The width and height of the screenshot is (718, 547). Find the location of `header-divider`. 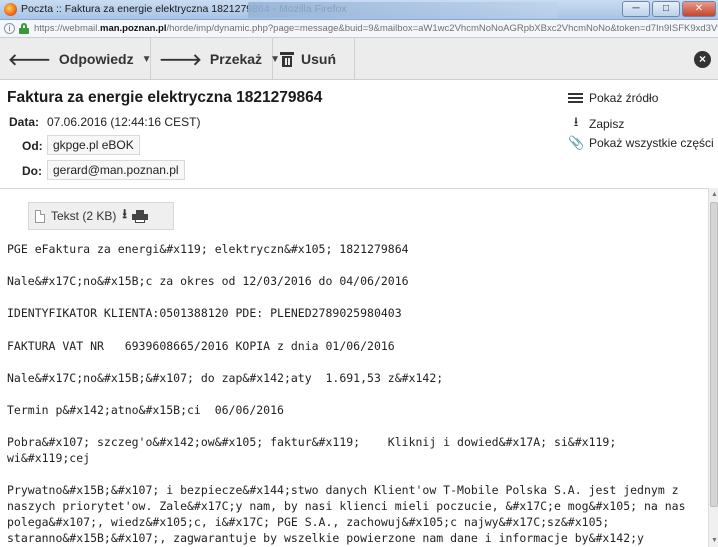

header-divider is located at coordinates (354, 188).